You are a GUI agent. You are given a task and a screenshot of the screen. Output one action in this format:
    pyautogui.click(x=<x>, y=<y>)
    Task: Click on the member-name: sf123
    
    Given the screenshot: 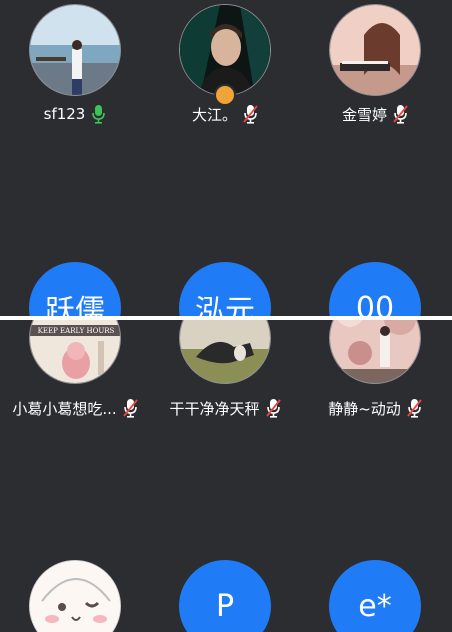 What is the action you would take?
    pyautogui.click(x=64, y=114)
    